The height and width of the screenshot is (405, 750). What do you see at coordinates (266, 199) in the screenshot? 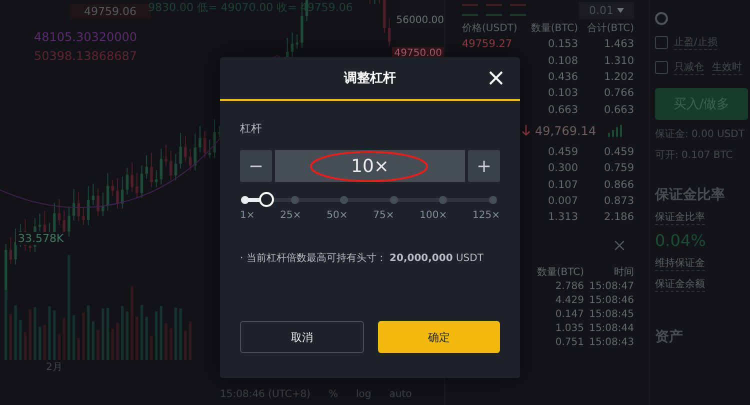
I see `slider-thumb` at bounding box center [266, 199].